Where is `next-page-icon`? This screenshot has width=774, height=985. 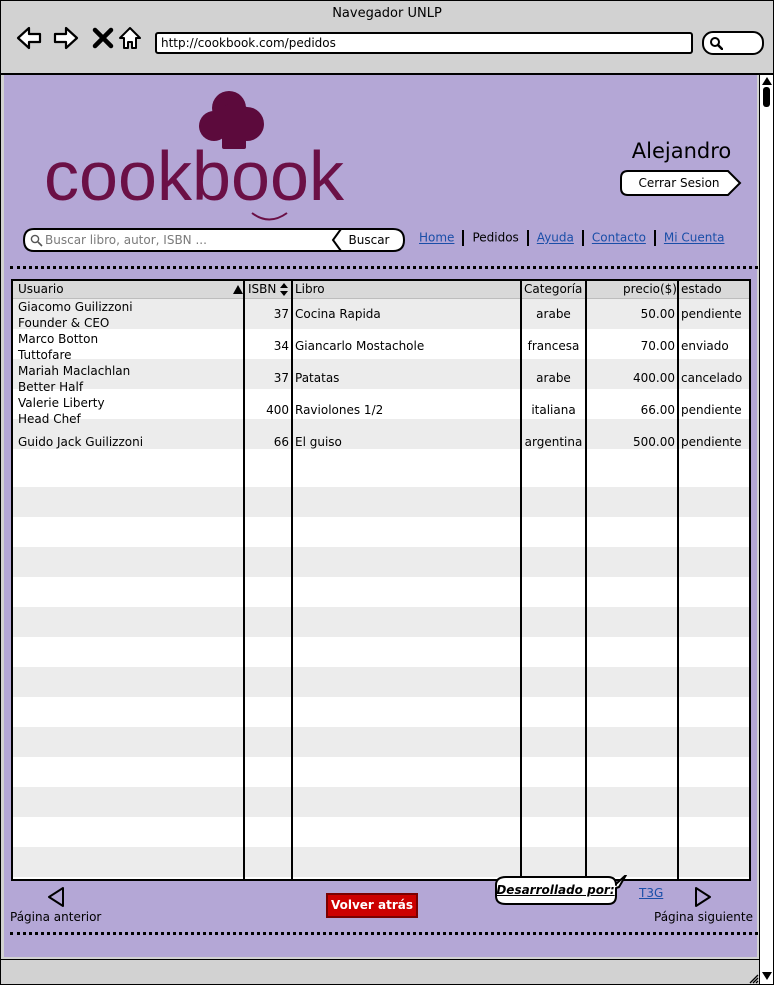 next-page-icon is located at coordinates (703, 897).